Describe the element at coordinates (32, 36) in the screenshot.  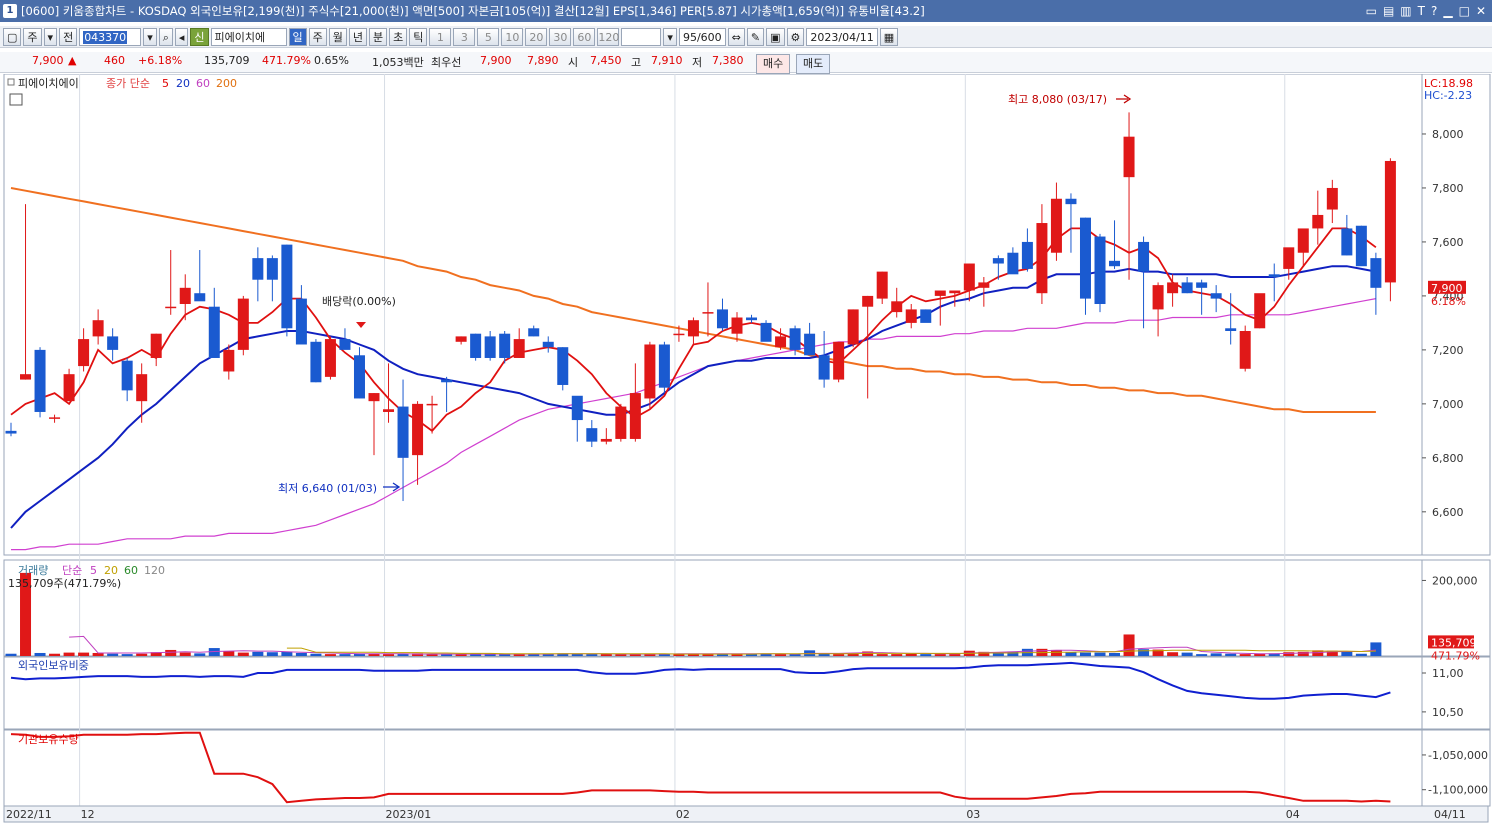
I see `period-select: 주` at that location.